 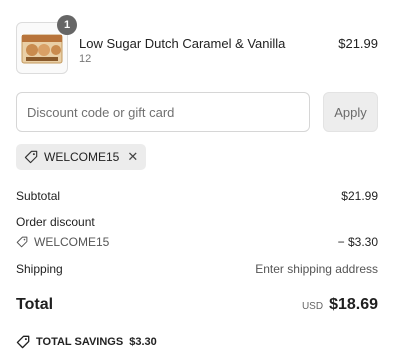 What do you see at coordinates (197, 196) in the screenshot?
I see `subtotal-row: Subtotal $21.99` at bounding box center [197, 196].